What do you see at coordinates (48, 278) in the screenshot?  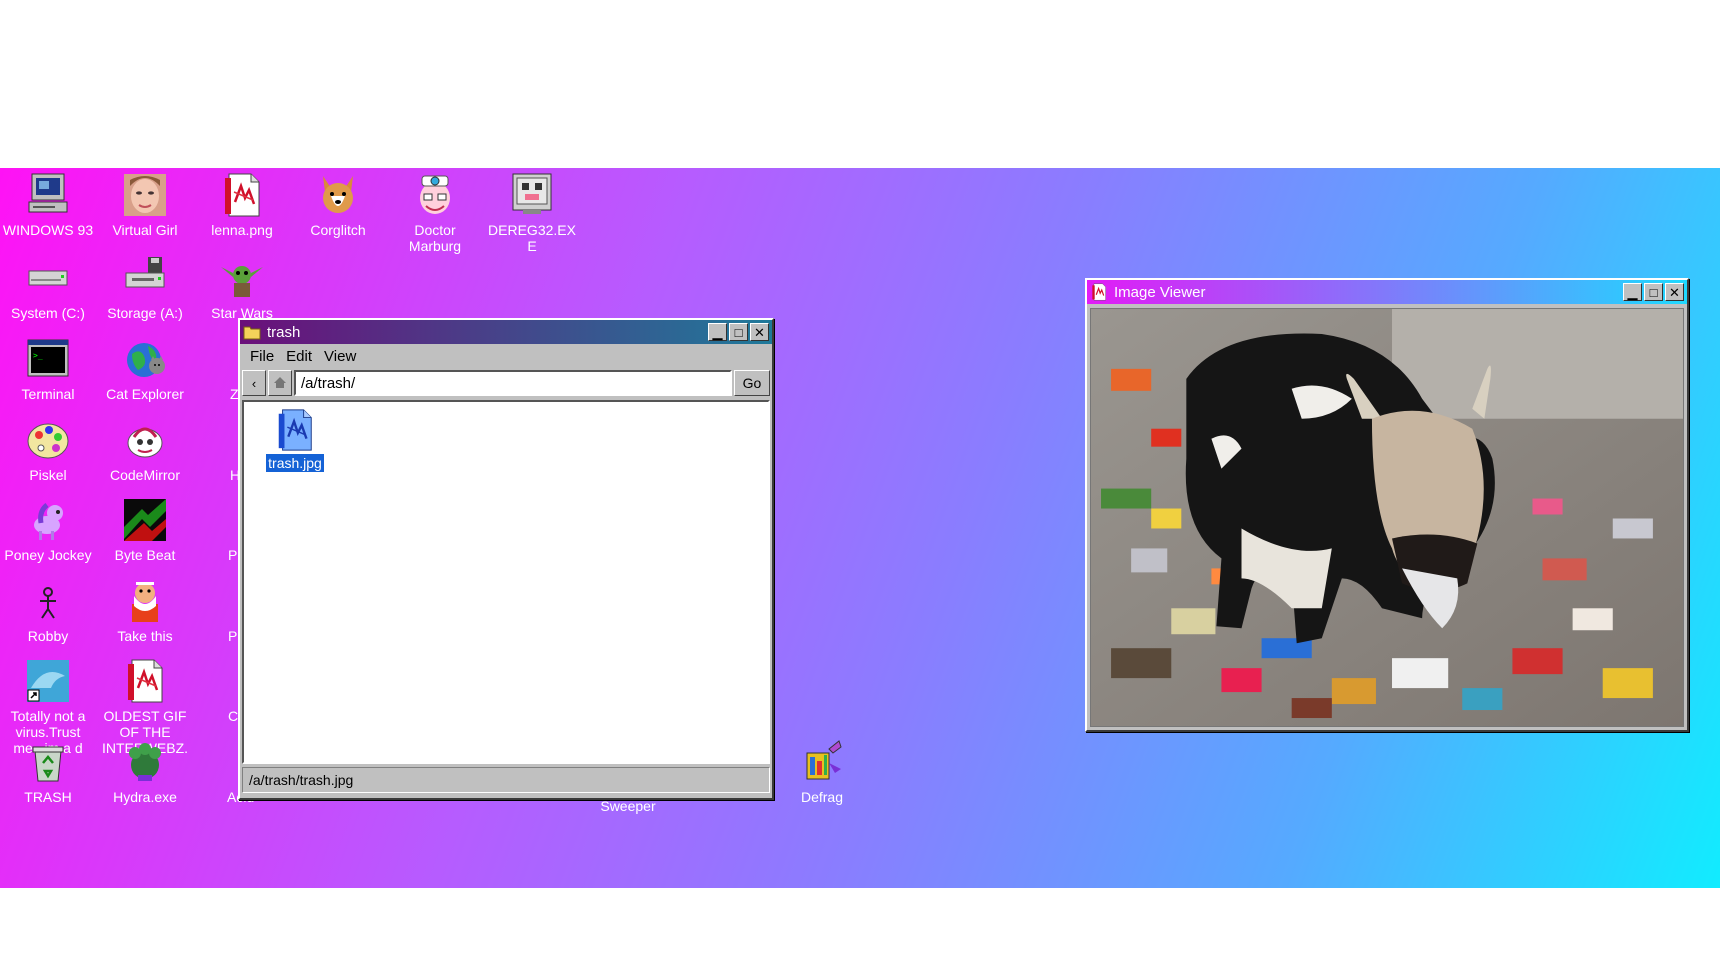 I see `drive-icon` at bounding box center [48, 278].